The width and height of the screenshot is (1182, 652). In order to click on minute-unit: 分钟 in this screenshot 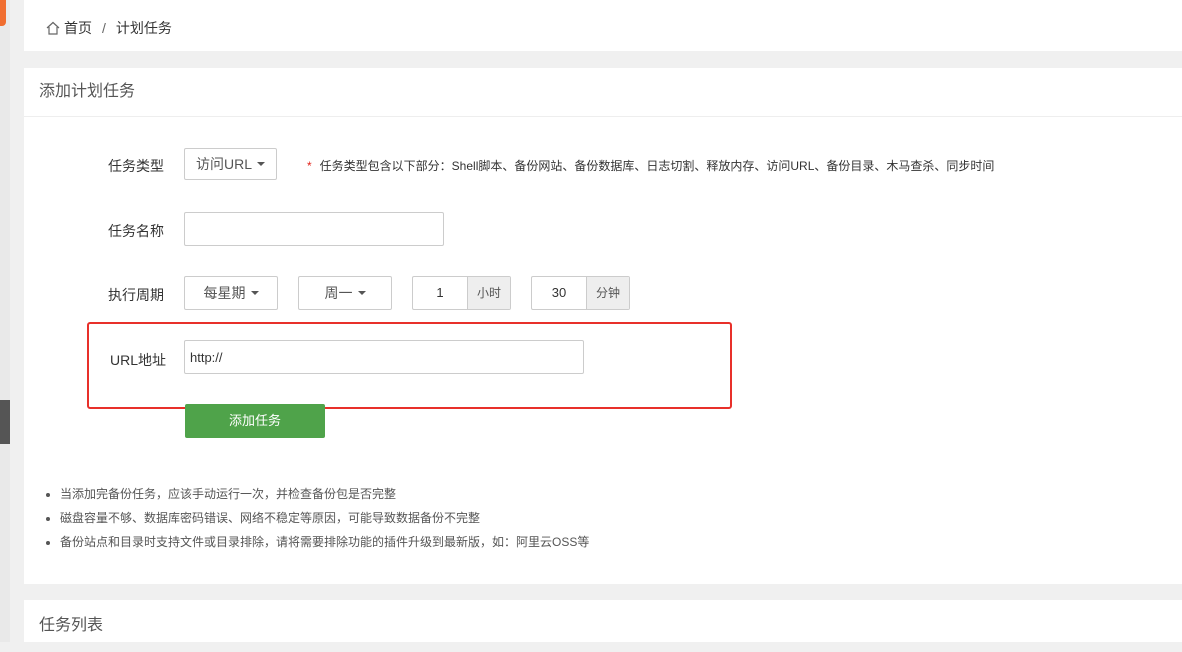, I will do `click(607, 293)`.